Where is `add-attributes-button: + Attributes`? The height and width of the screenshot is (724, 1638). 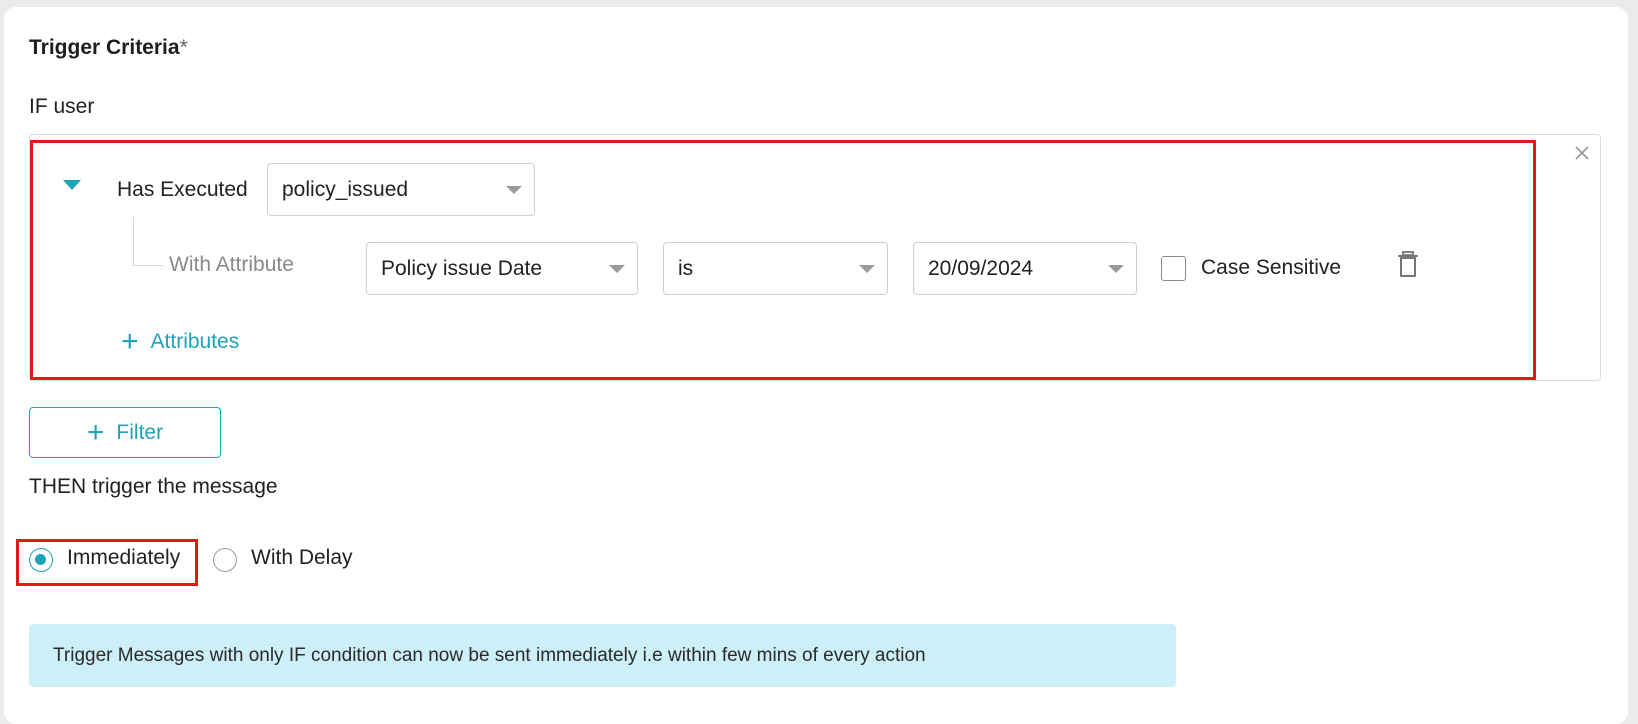
add-attributes-button: + Attributes is located at coordinates (180, 341).